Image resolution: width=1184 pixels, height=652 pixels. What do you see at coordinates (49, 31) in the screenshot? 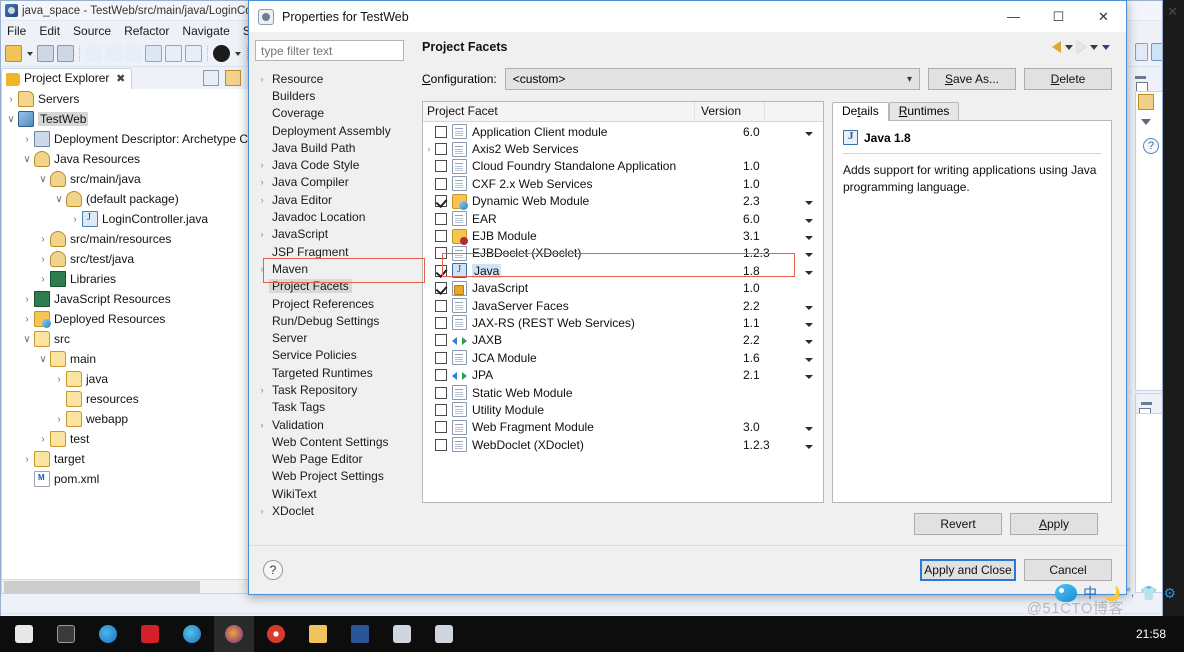
I see `menu-edit: Edit` at bounding box center [49, 31].